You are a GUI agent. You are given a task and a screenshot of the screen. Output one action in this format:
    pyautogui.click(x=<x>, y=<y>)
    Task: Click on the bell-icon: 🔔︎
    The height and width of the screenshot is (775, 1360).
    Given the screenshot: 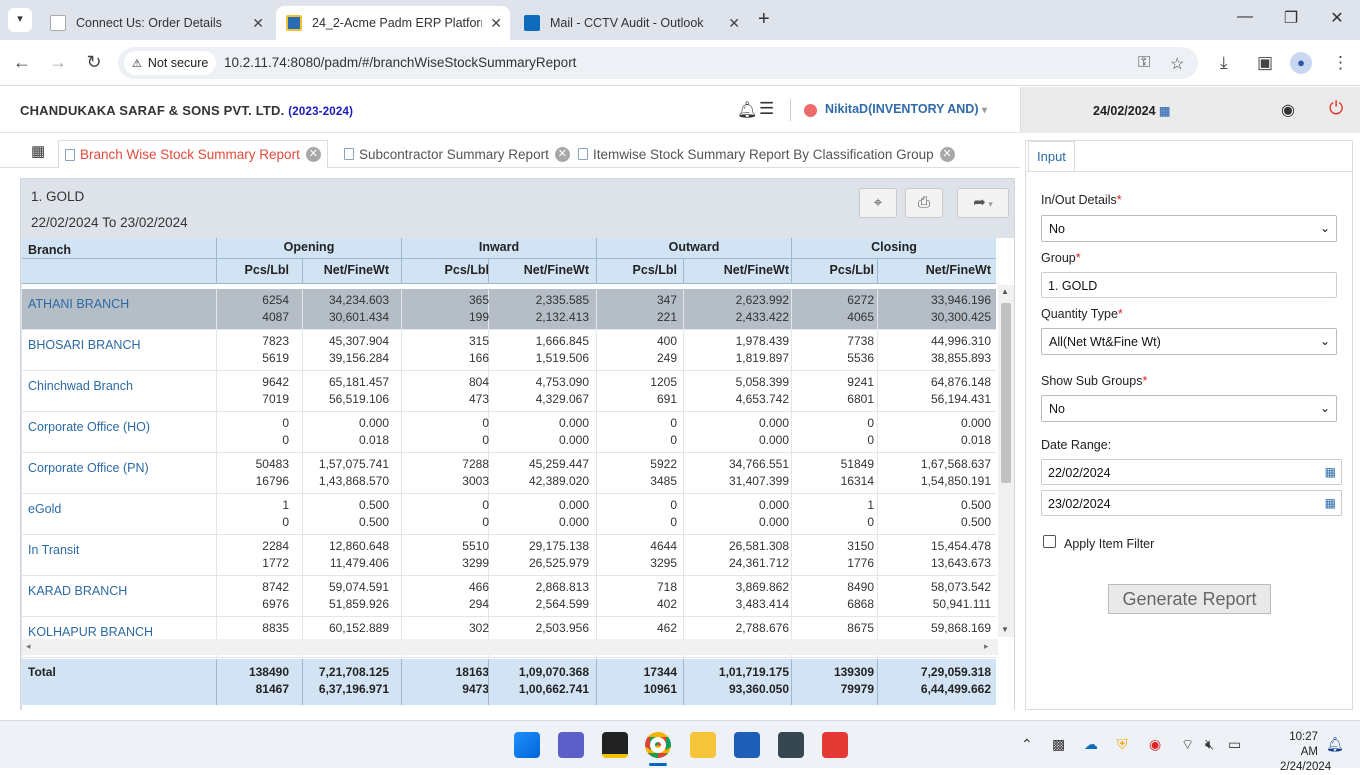 What is the action you would take?
    pyautogui.click(x=747, y=110)
    